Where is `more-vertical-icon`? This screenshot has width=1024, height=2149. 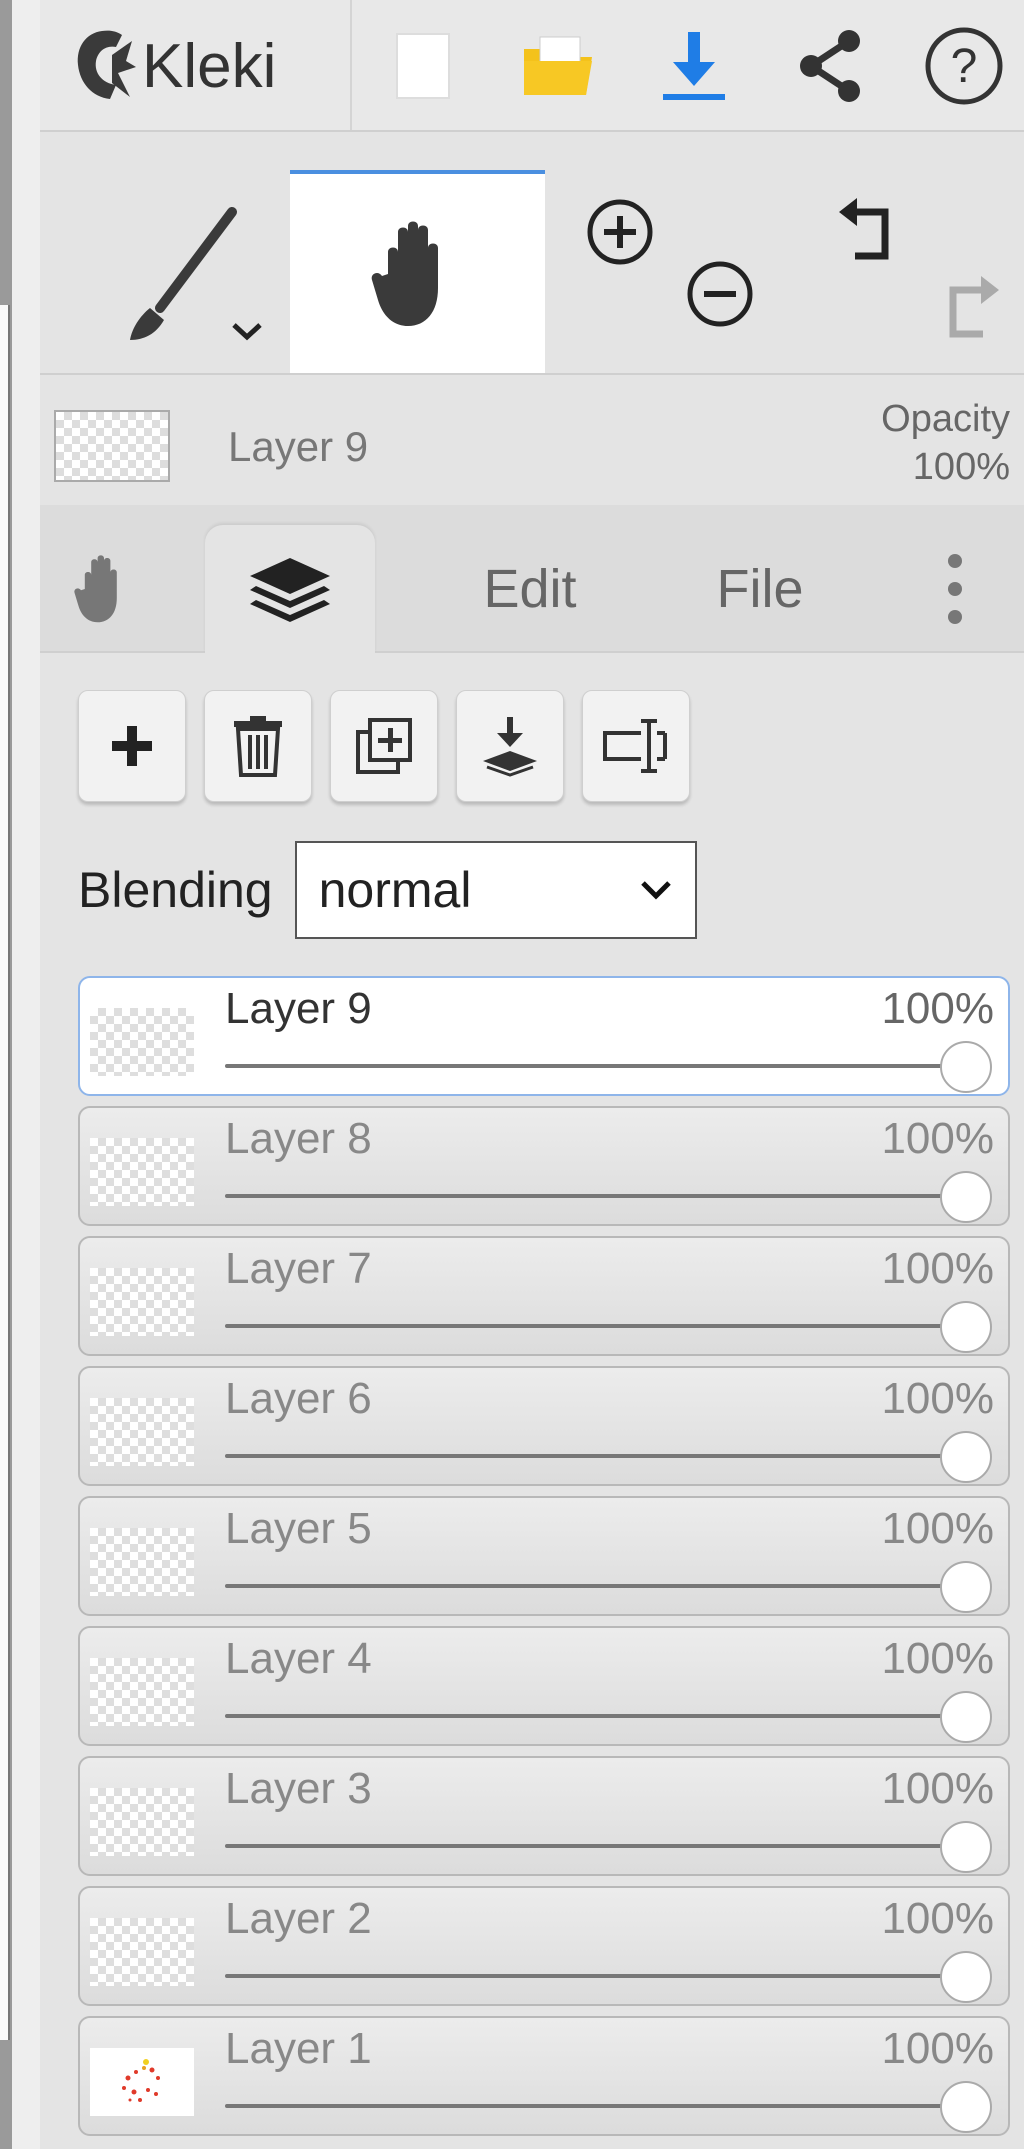
more-vertical-icon is located at coordinates (955, 589).